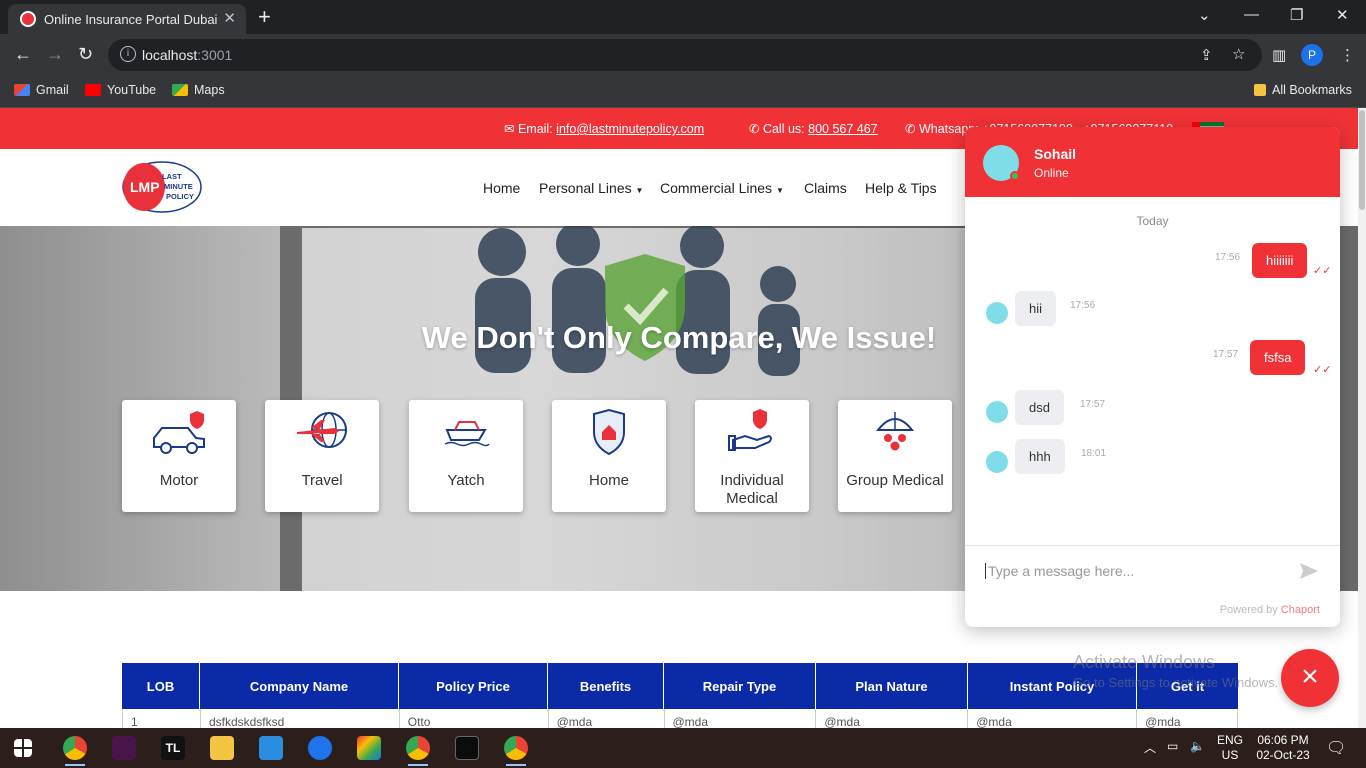 The height and width of the screenshot is (768, 1366). What do you see at coordinates (85, 54) in the screenshot?
I see `reload-icon: ↻` at bounding box center [85, 54].